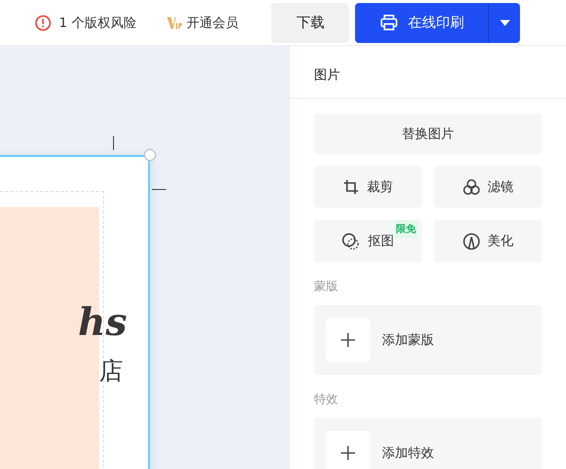 The image size is (566, 469). Describe the element at coordinates (428, 134) in the screenshot. I see `replace-image-button: 替换图片` at that location.